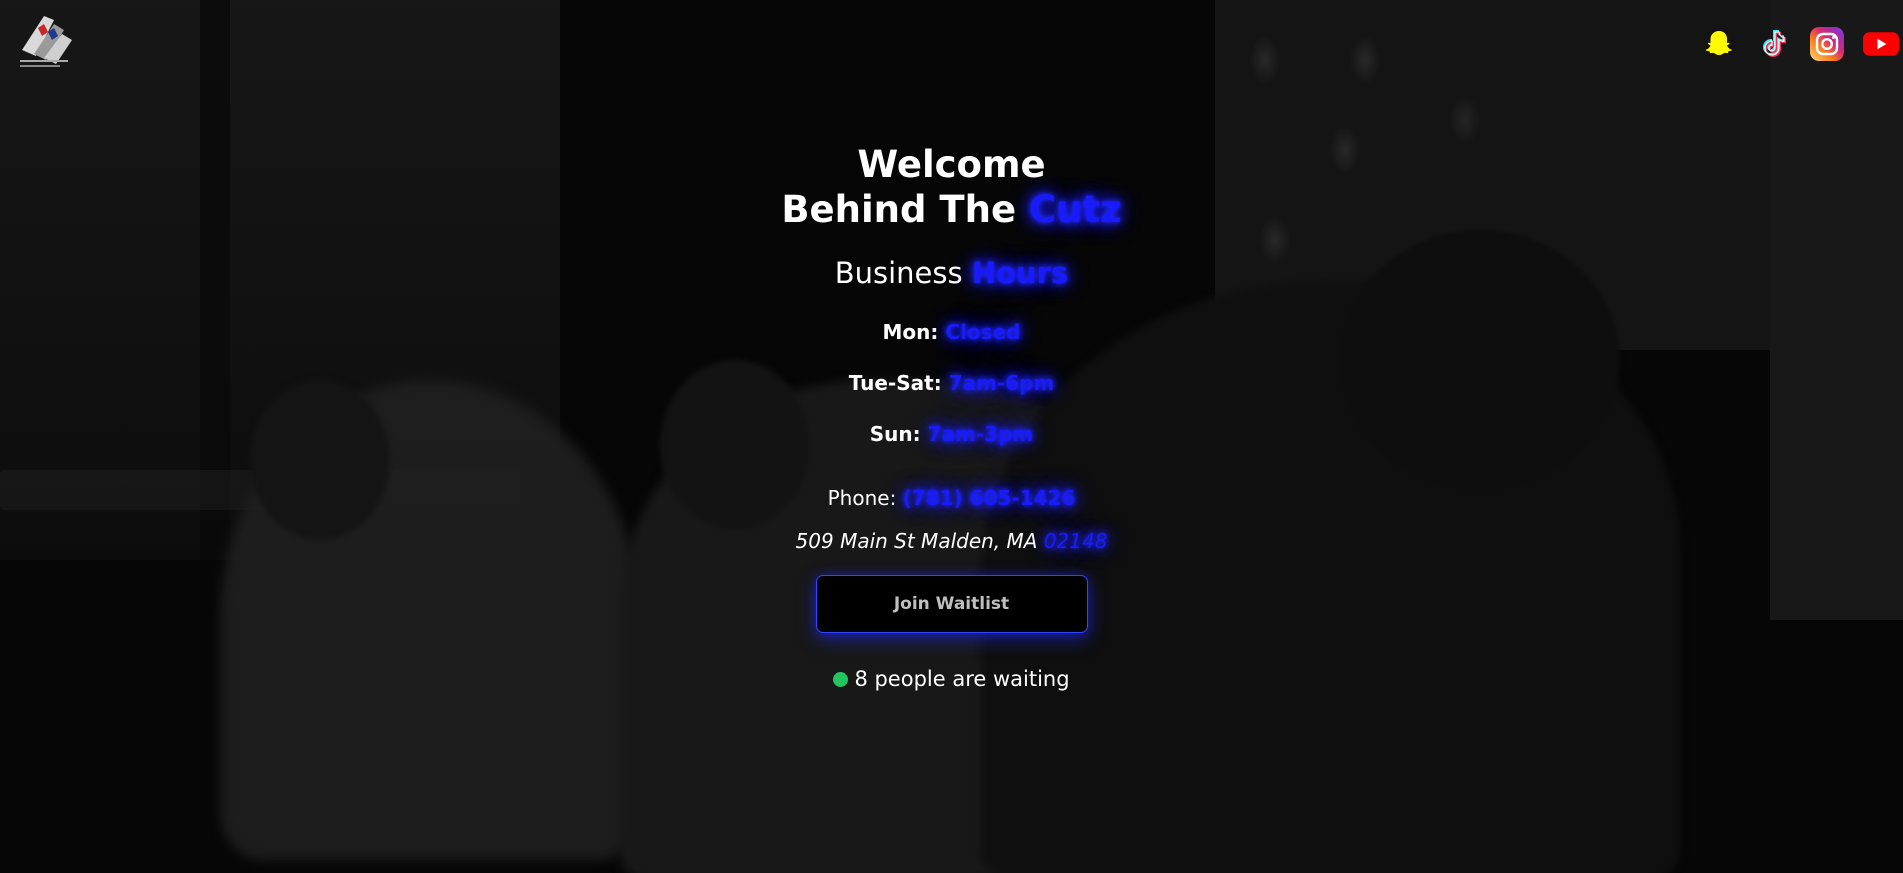  Describe the element at coordinates (862, 498) in the screenshot. I see `phone-label: Phone:` at that location.